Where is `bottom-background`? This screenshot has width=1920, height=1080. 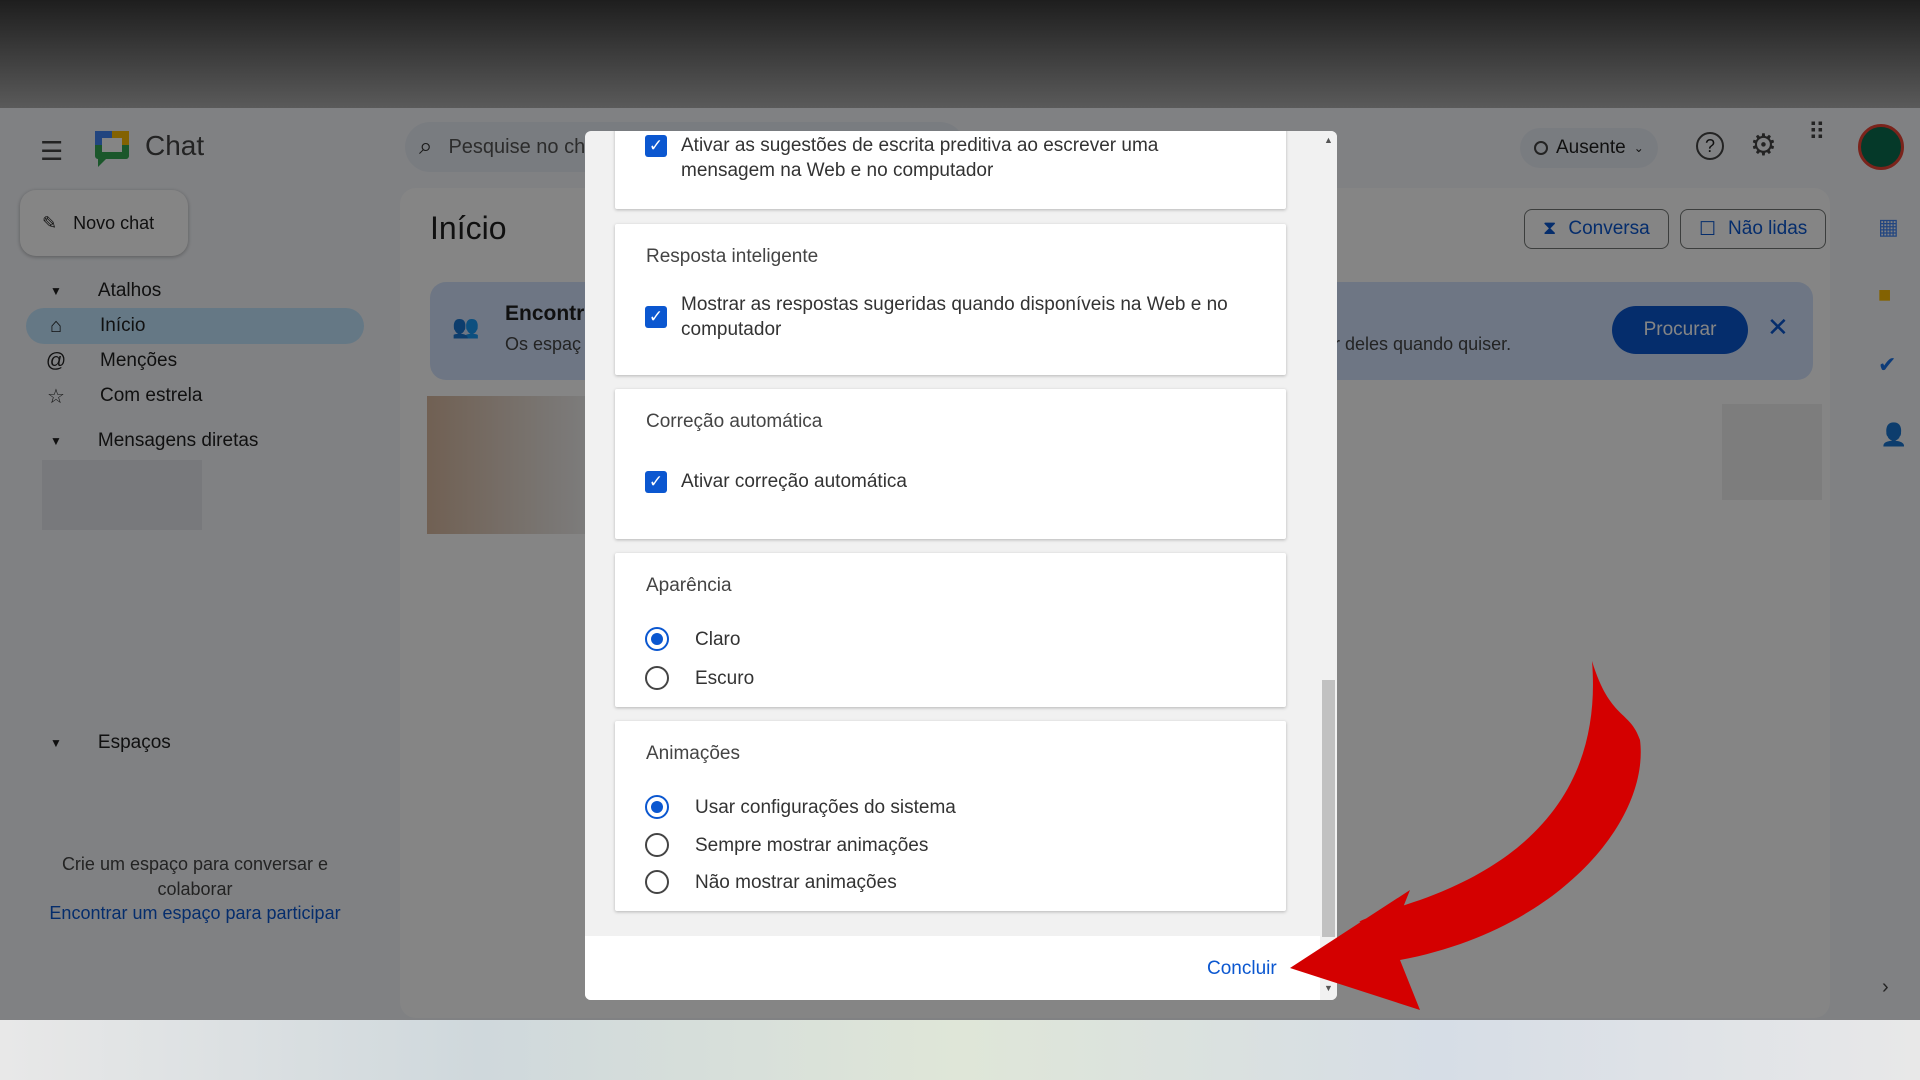 bottom-background is located at coordinates (960, 1050).